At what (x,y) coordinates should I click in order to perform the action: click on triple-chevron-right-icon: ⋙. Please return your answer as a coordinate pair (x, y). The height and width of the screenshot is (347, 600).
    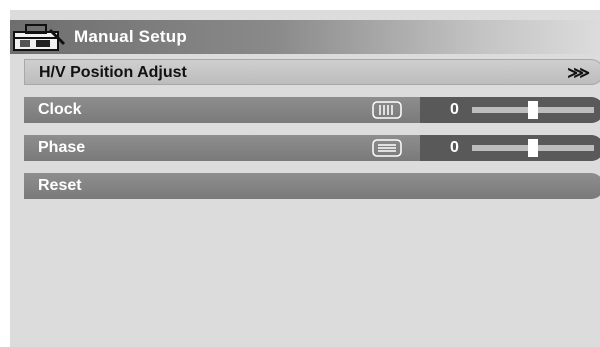
    Looking at the image, I should click on (578, 73).